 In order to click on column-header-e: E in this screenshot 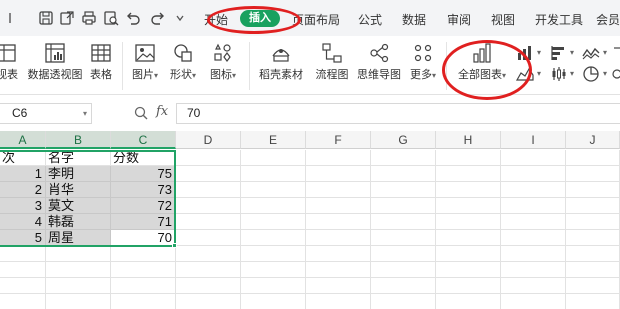, I will do `click(273, 140)`.